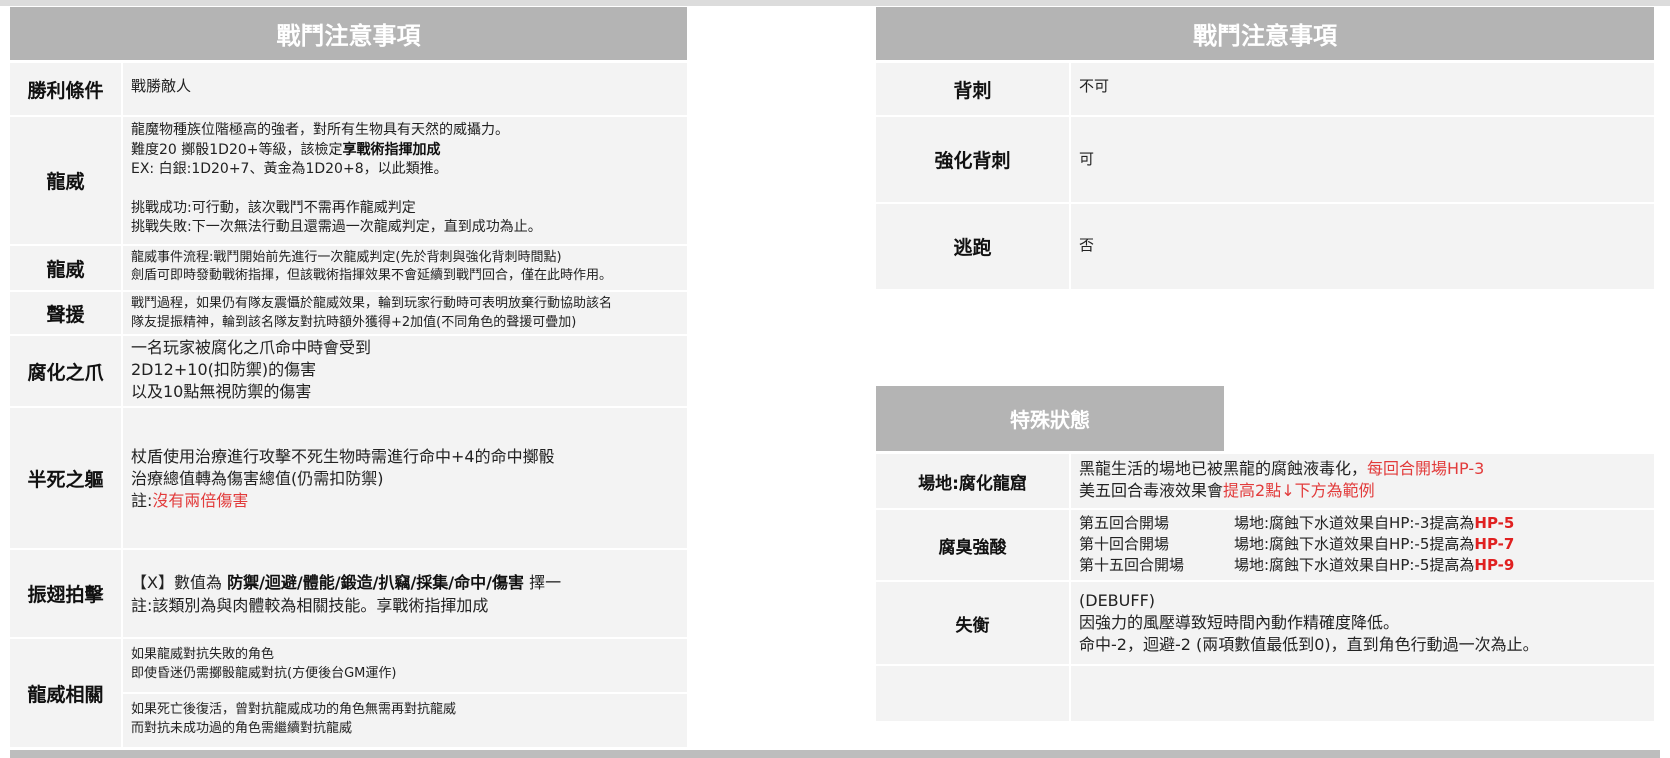 This screenshot has width=1670, height=758. I want to click on flow-line: 龍威事件流程:戰鬥開始前先進行一次龍威判定(先於背刺與強化背刺時間點), so click(346, 257).